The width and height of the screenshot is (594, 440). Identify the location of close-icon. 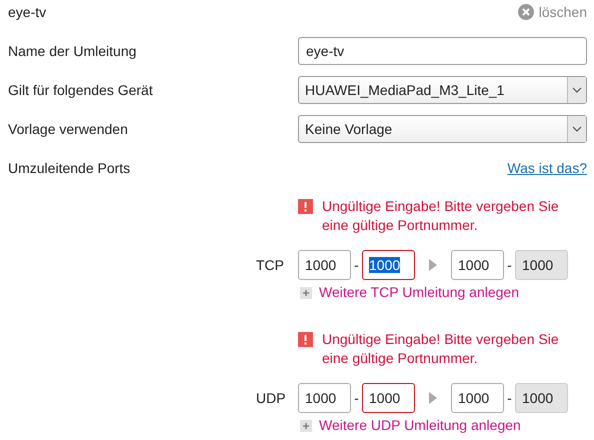
(526, 12).